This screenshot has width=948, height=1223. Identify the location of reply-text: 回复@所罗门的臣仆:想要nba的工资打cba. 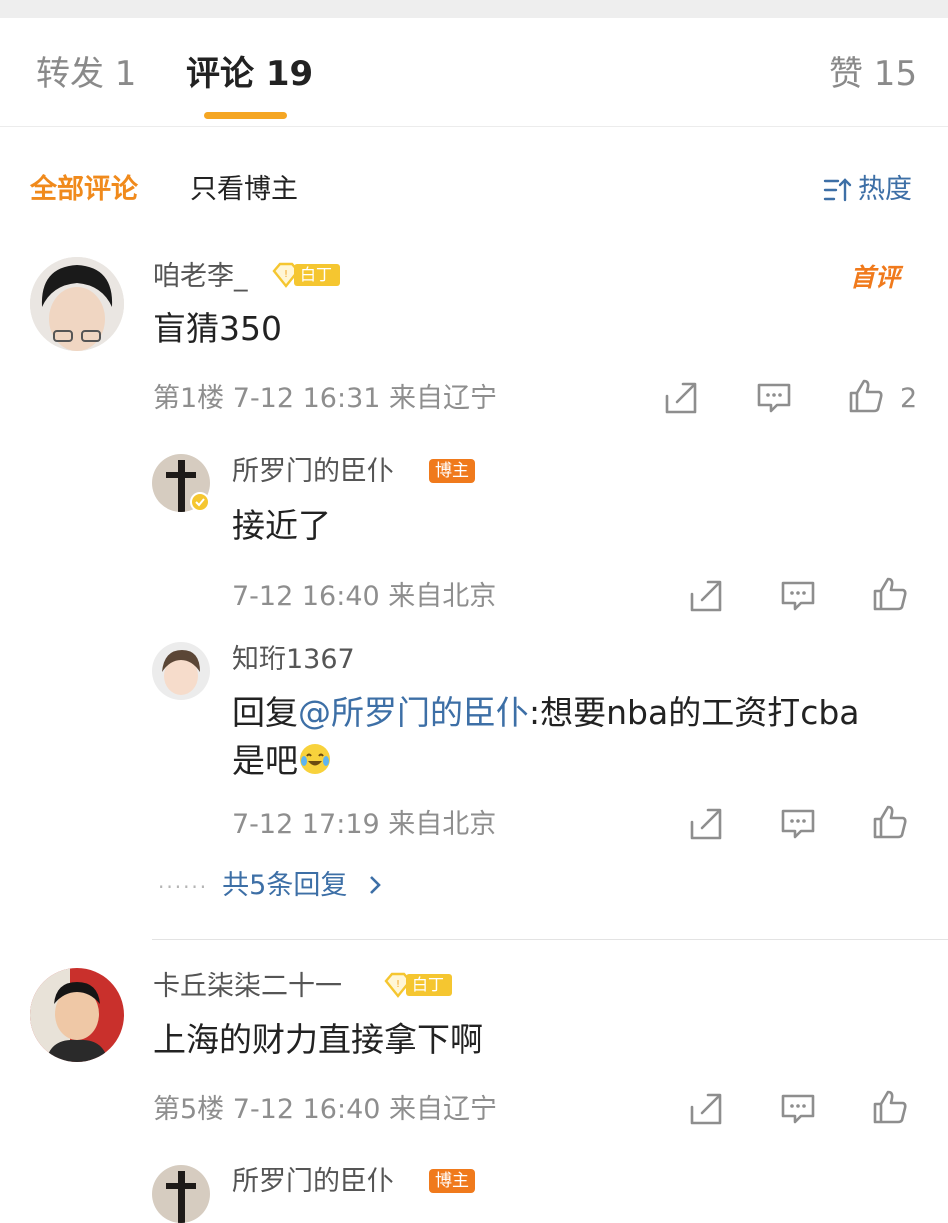
(546, 713).